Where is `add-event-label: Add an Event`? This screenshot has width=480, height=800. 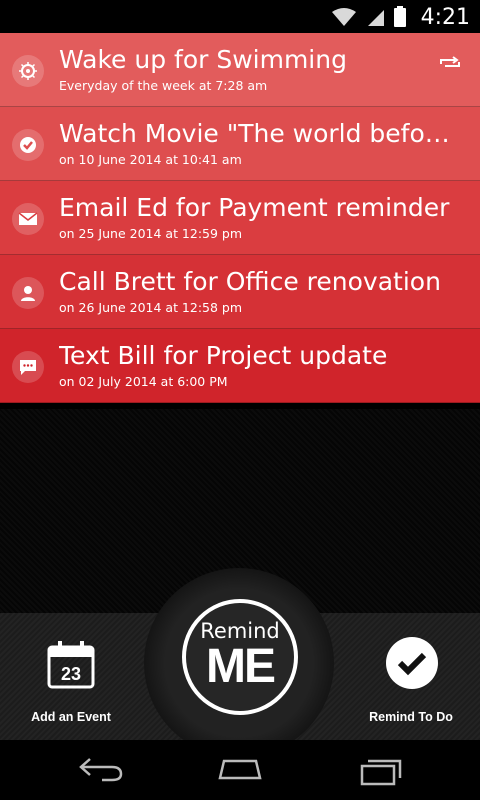 add-event-label: Add an Event is located at coordinates (71, 717).